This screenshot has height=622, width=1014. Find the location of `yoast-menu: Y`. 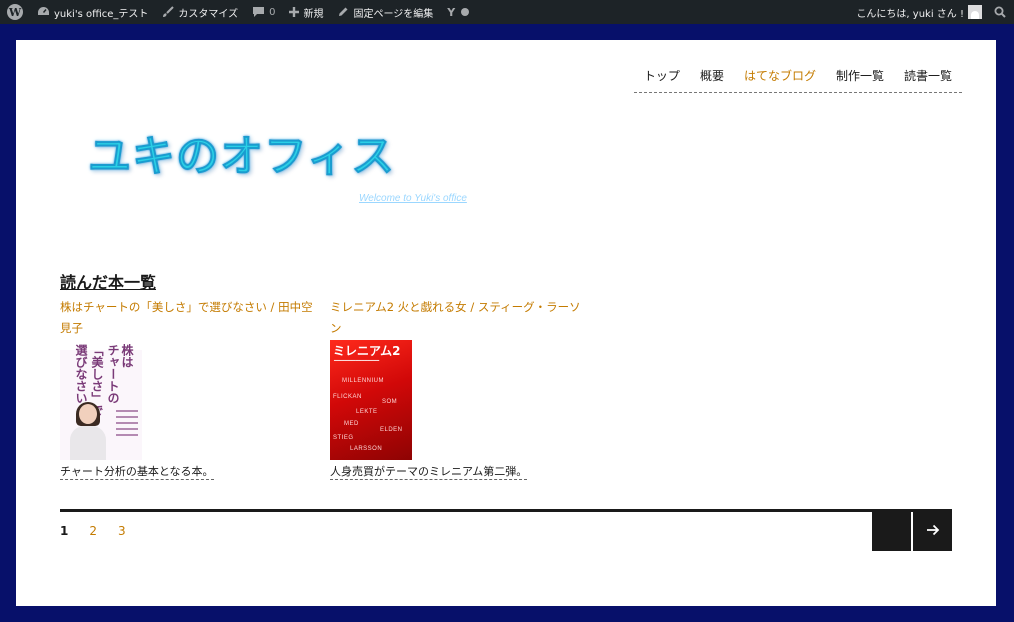

yoast-menu: Y is located at coordinates (458, 12).